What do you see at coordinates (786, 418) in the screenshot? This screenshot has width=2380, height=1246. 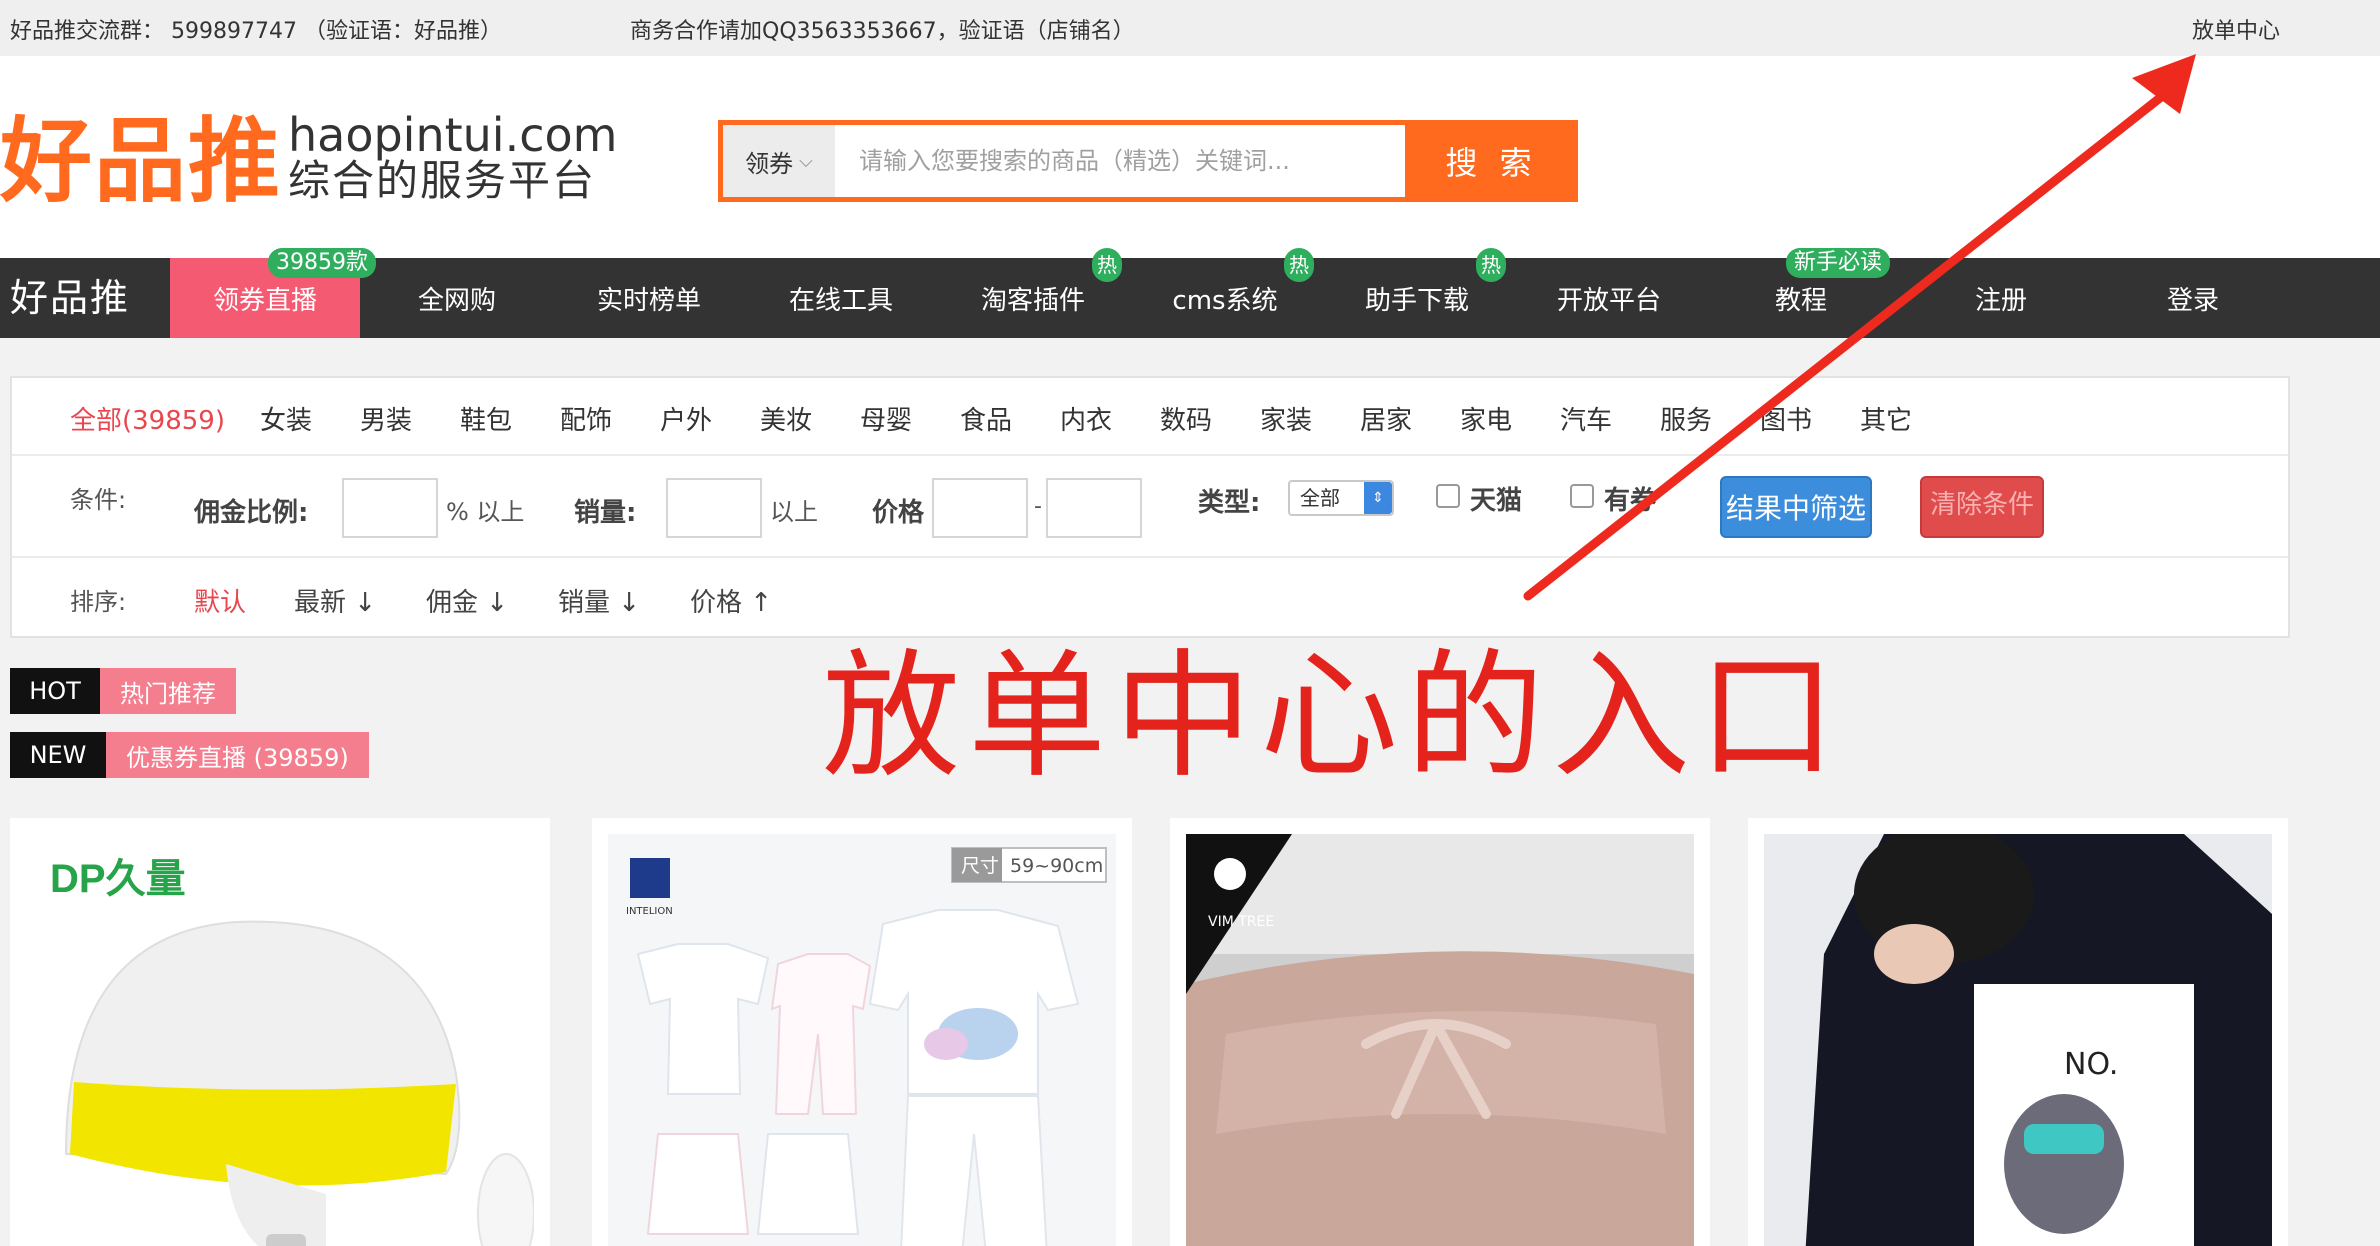 I see `category-item: 美妆` at bounding box center [786, 418].